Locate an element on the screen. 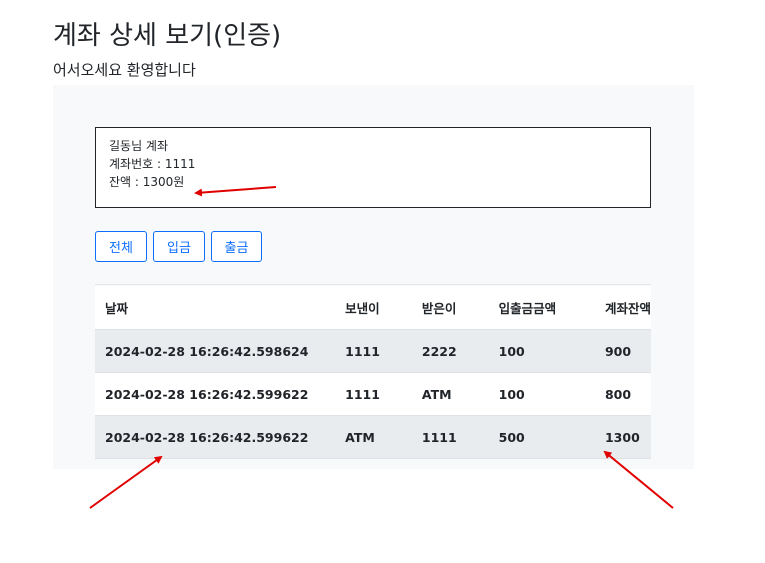 The image size is (765, 563). header-receiver: 받은이 is located at coordinates (450, 308).